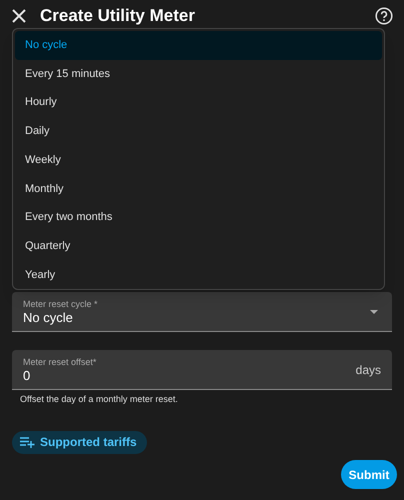 The width and height of the screenshot is (404, 500). I want to click on menu-item: Every two months, so click(198, 217).